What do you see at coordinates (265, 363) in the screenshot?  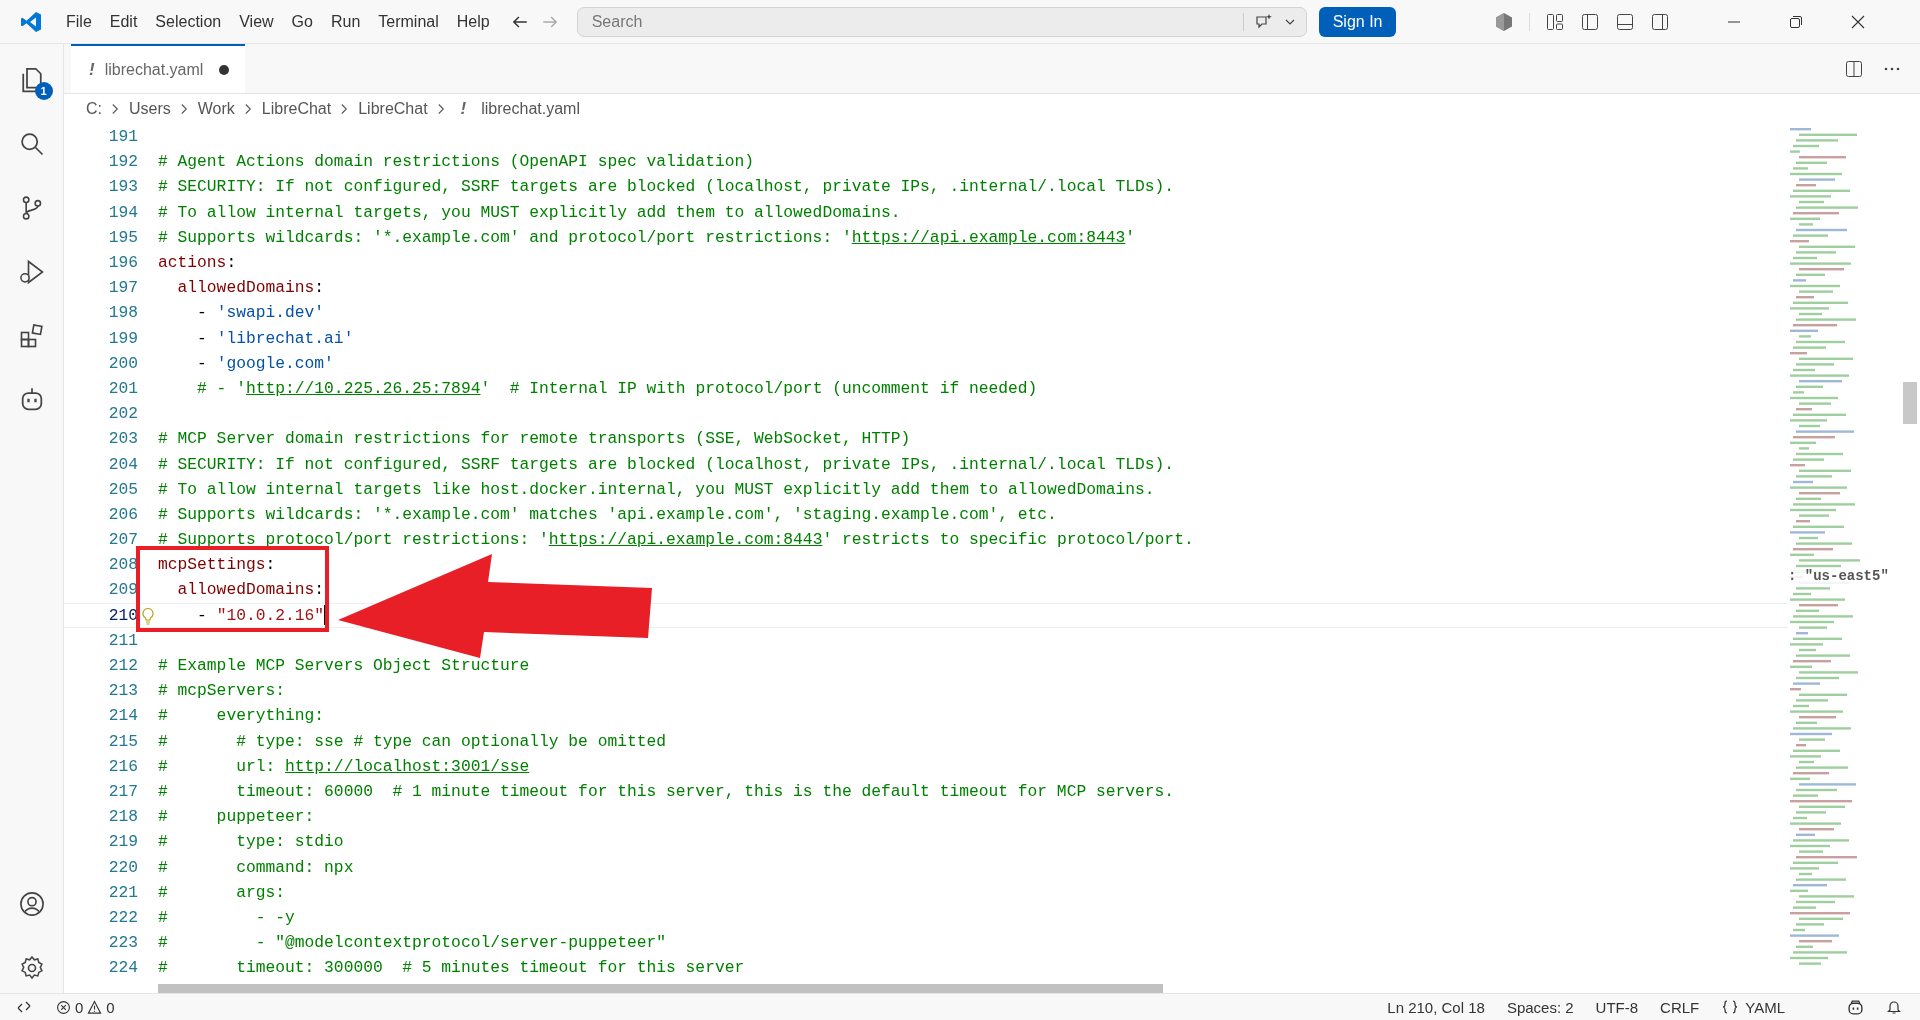 I see `code-line: - 'google.com'` at bounding box center [265, 363].